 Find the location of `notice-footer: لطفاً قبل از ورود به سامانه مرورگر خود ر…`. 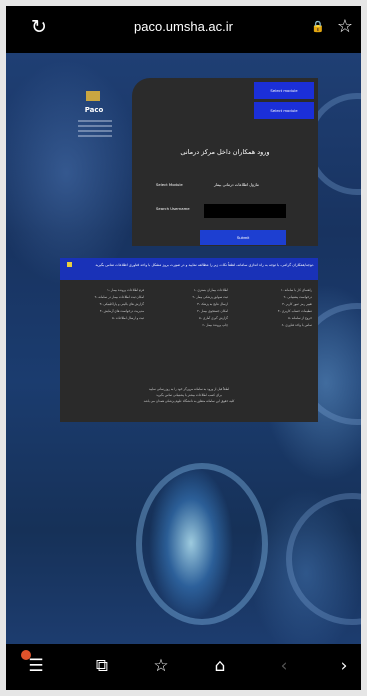

notice-footer: لطفاً قبل از ورود به سامانه مرورگر خود ر… is located at coordinates (189, 395).